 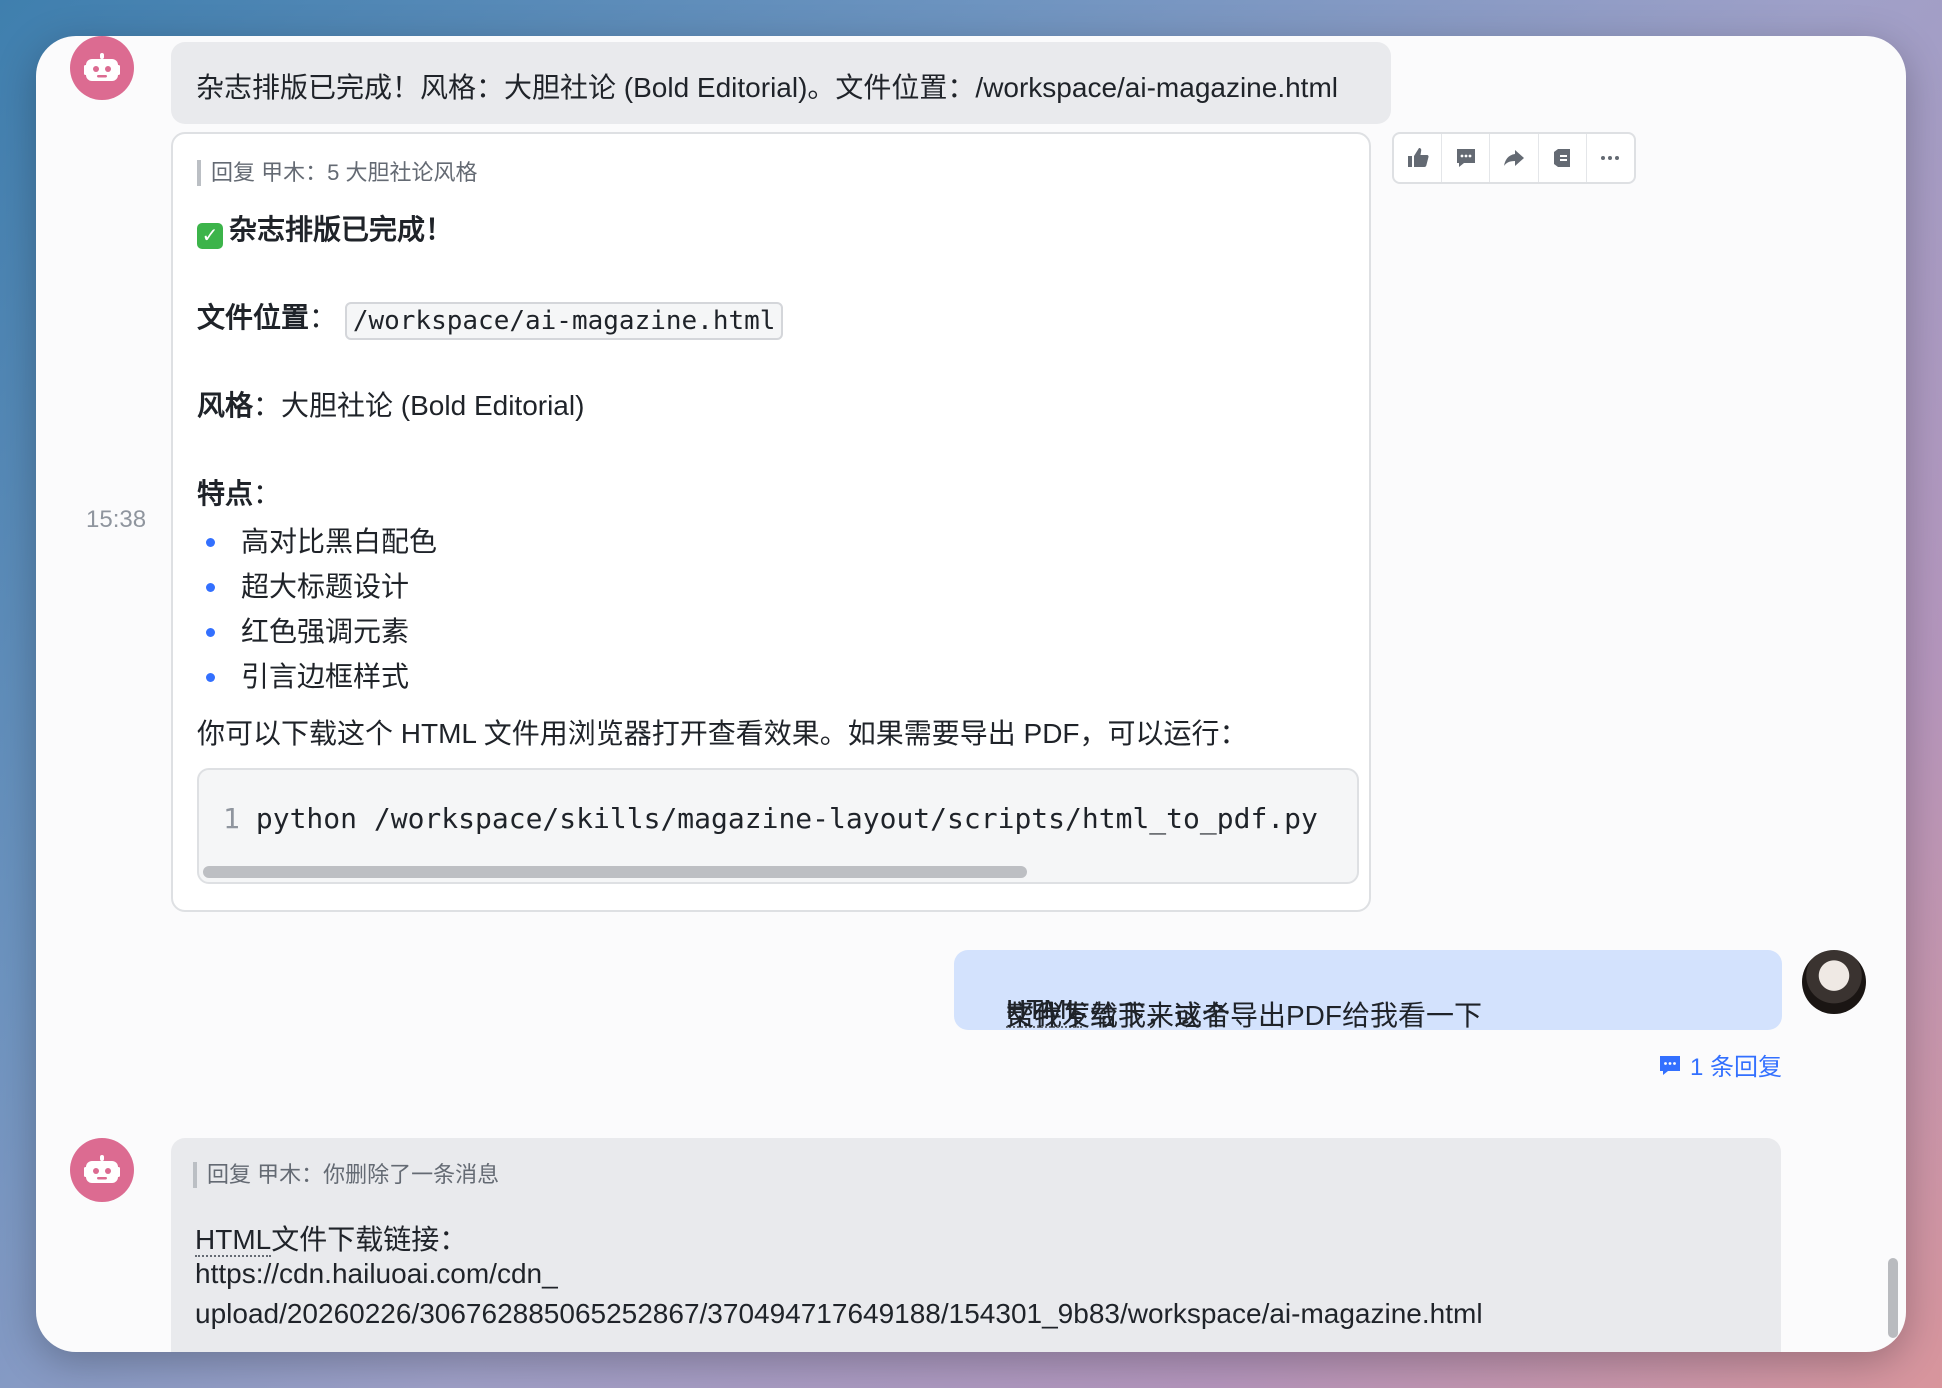 What do you see at coordinates (317, 546) in the screenshot?
I see `list-item: 高对比黑白配色` at bounding box center [317, 546].